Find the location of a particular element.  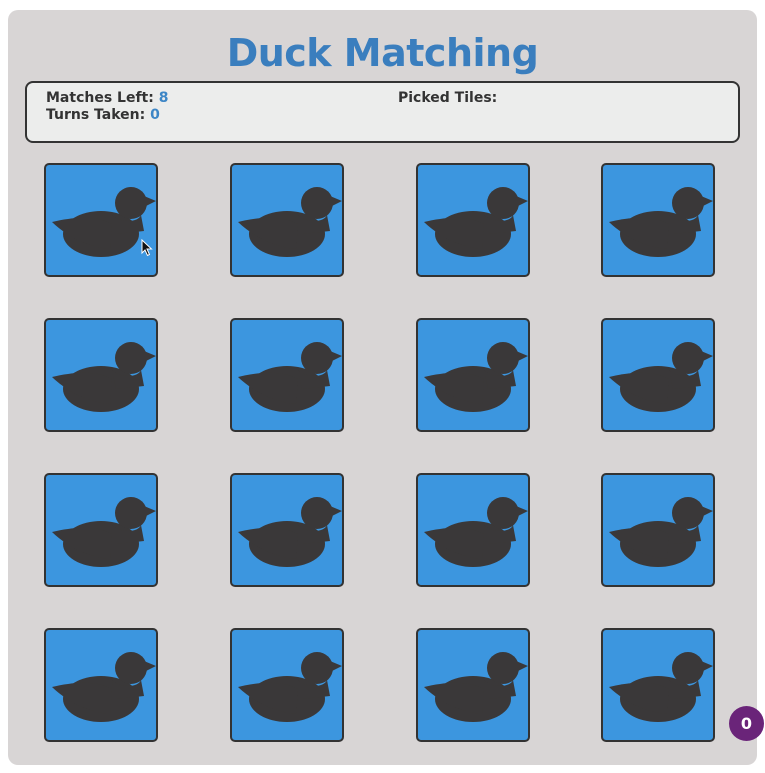

matches-left-value: 8 is located at coordinates (163, 98).